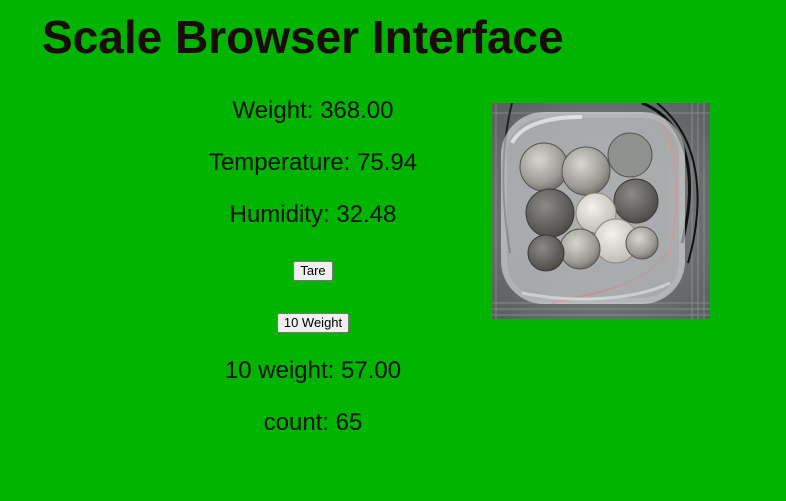 The width and height of the screenshot is (786, 501). Describe the element at coordinates (303, 37) in the screenshot. I see `page-title: Scale Browser Interface` at that location.